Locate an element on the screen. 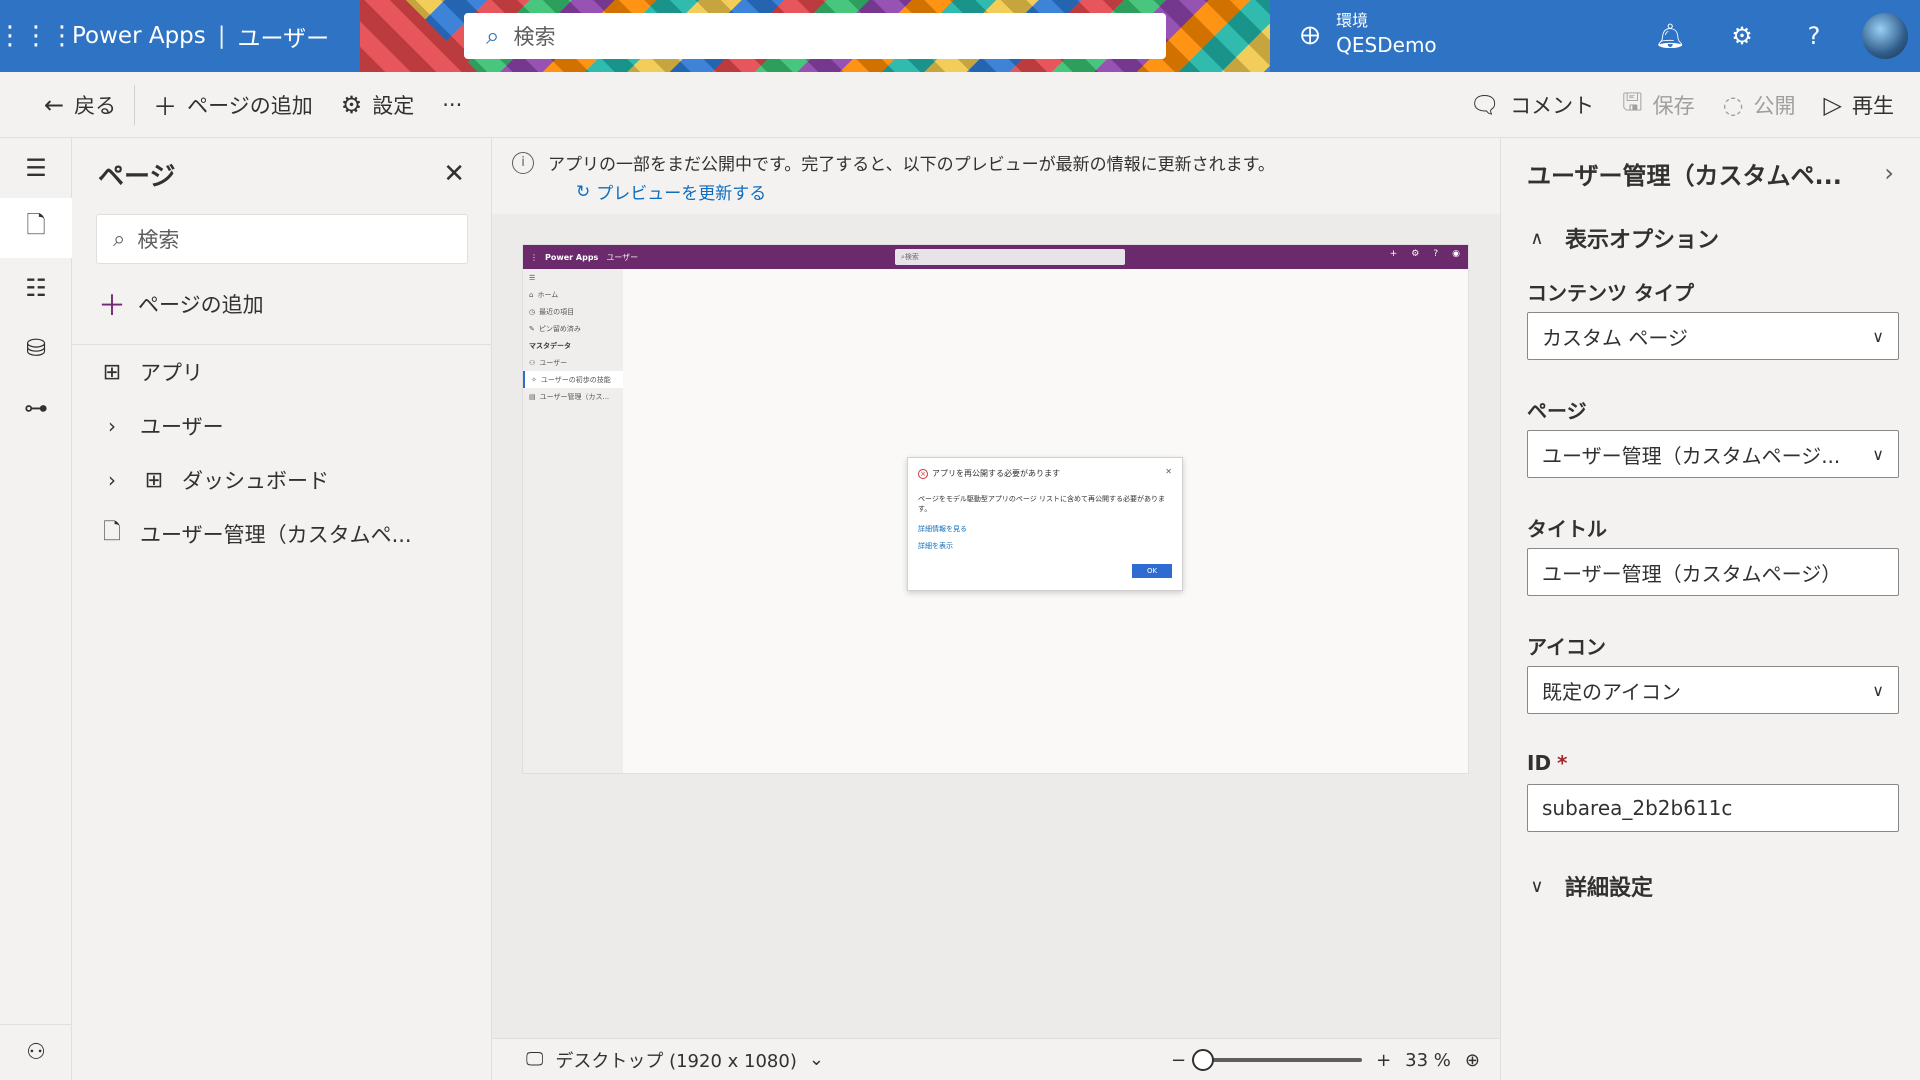 This screenshot has width=1920, height=1080. global-search-input: ⌕ 検索 is located at coordinates (815, 36).